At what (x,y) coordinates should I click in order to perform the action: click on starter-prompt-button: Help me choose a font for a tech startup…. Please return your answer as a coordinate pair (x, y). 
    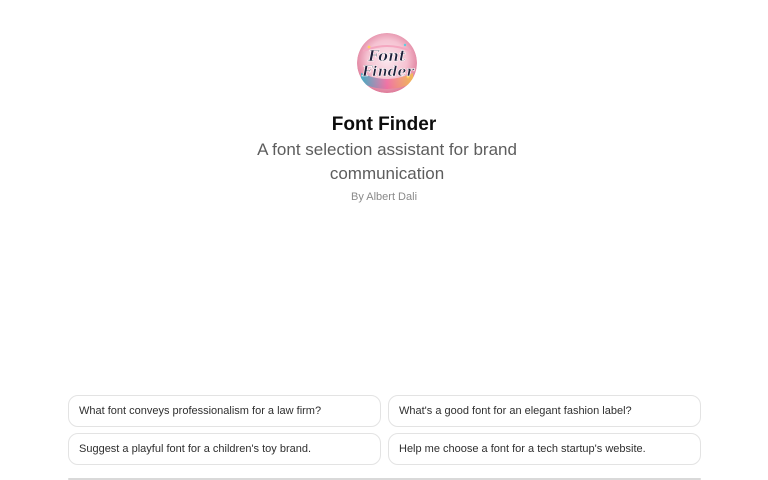
    Looking at the image, I should click on (544, 449).